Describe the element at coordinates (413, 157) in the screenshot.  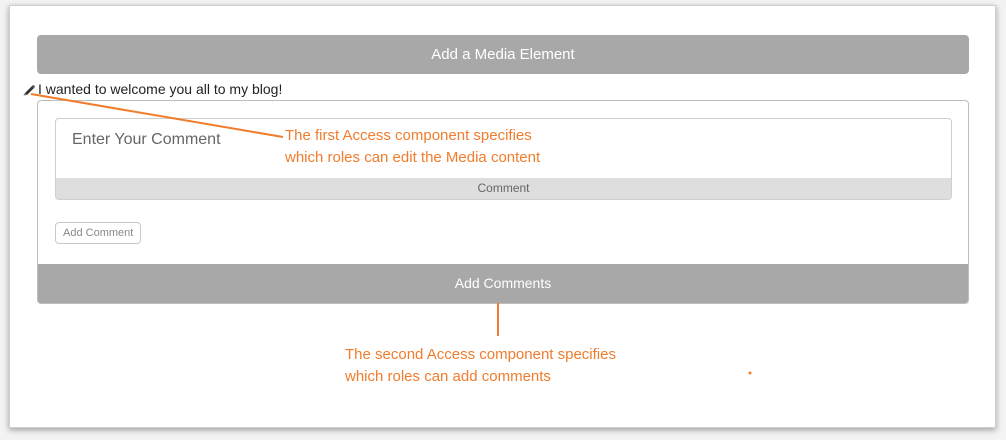
I see `annotation-first-line2: which roles can edit the Media content` at that location.